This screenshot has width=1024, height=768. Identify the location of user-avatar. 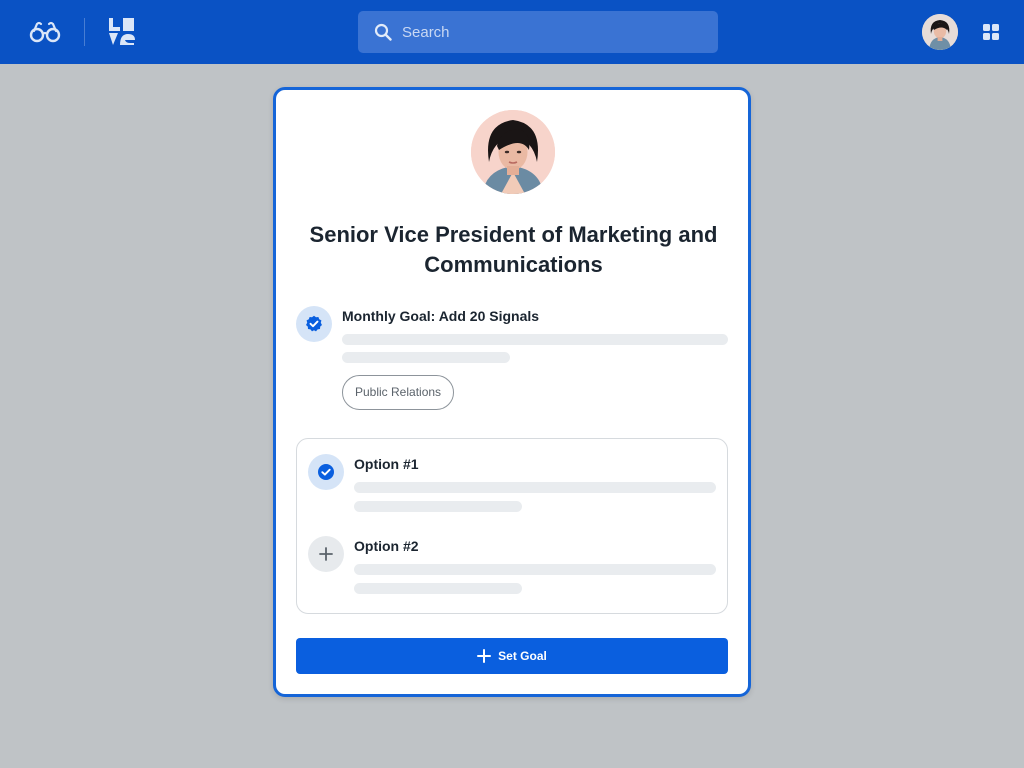
(940, 32).